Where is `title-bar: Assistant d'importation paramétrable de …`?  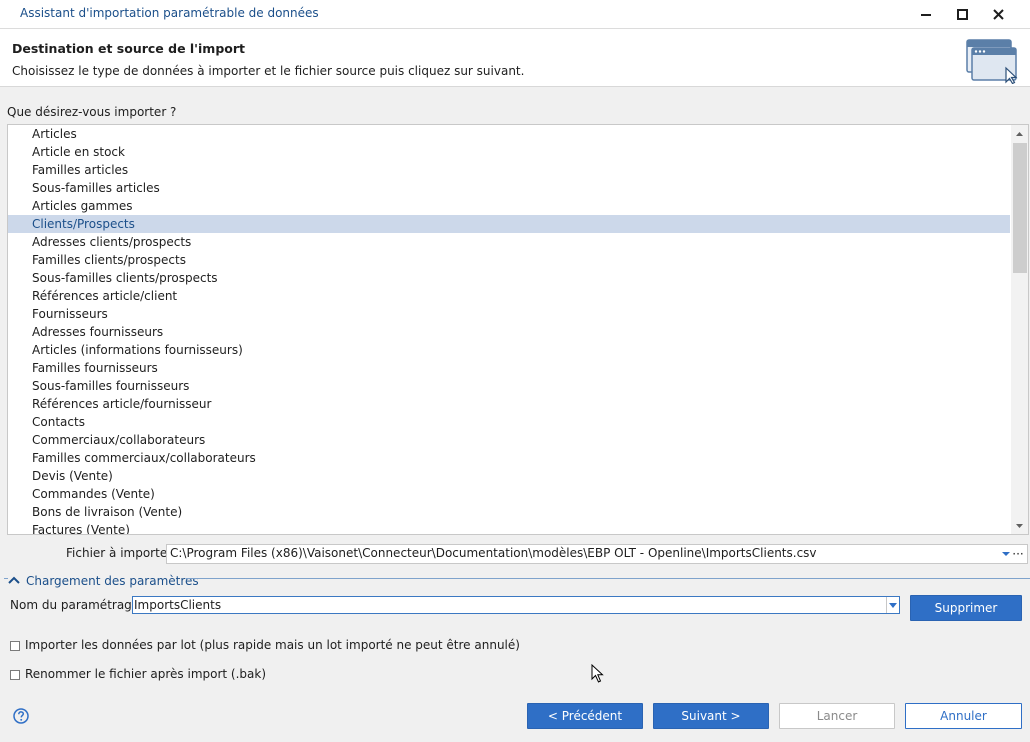
title-bar: Assistant d'importation paramétrable de … is located at coordinates (515, 14).